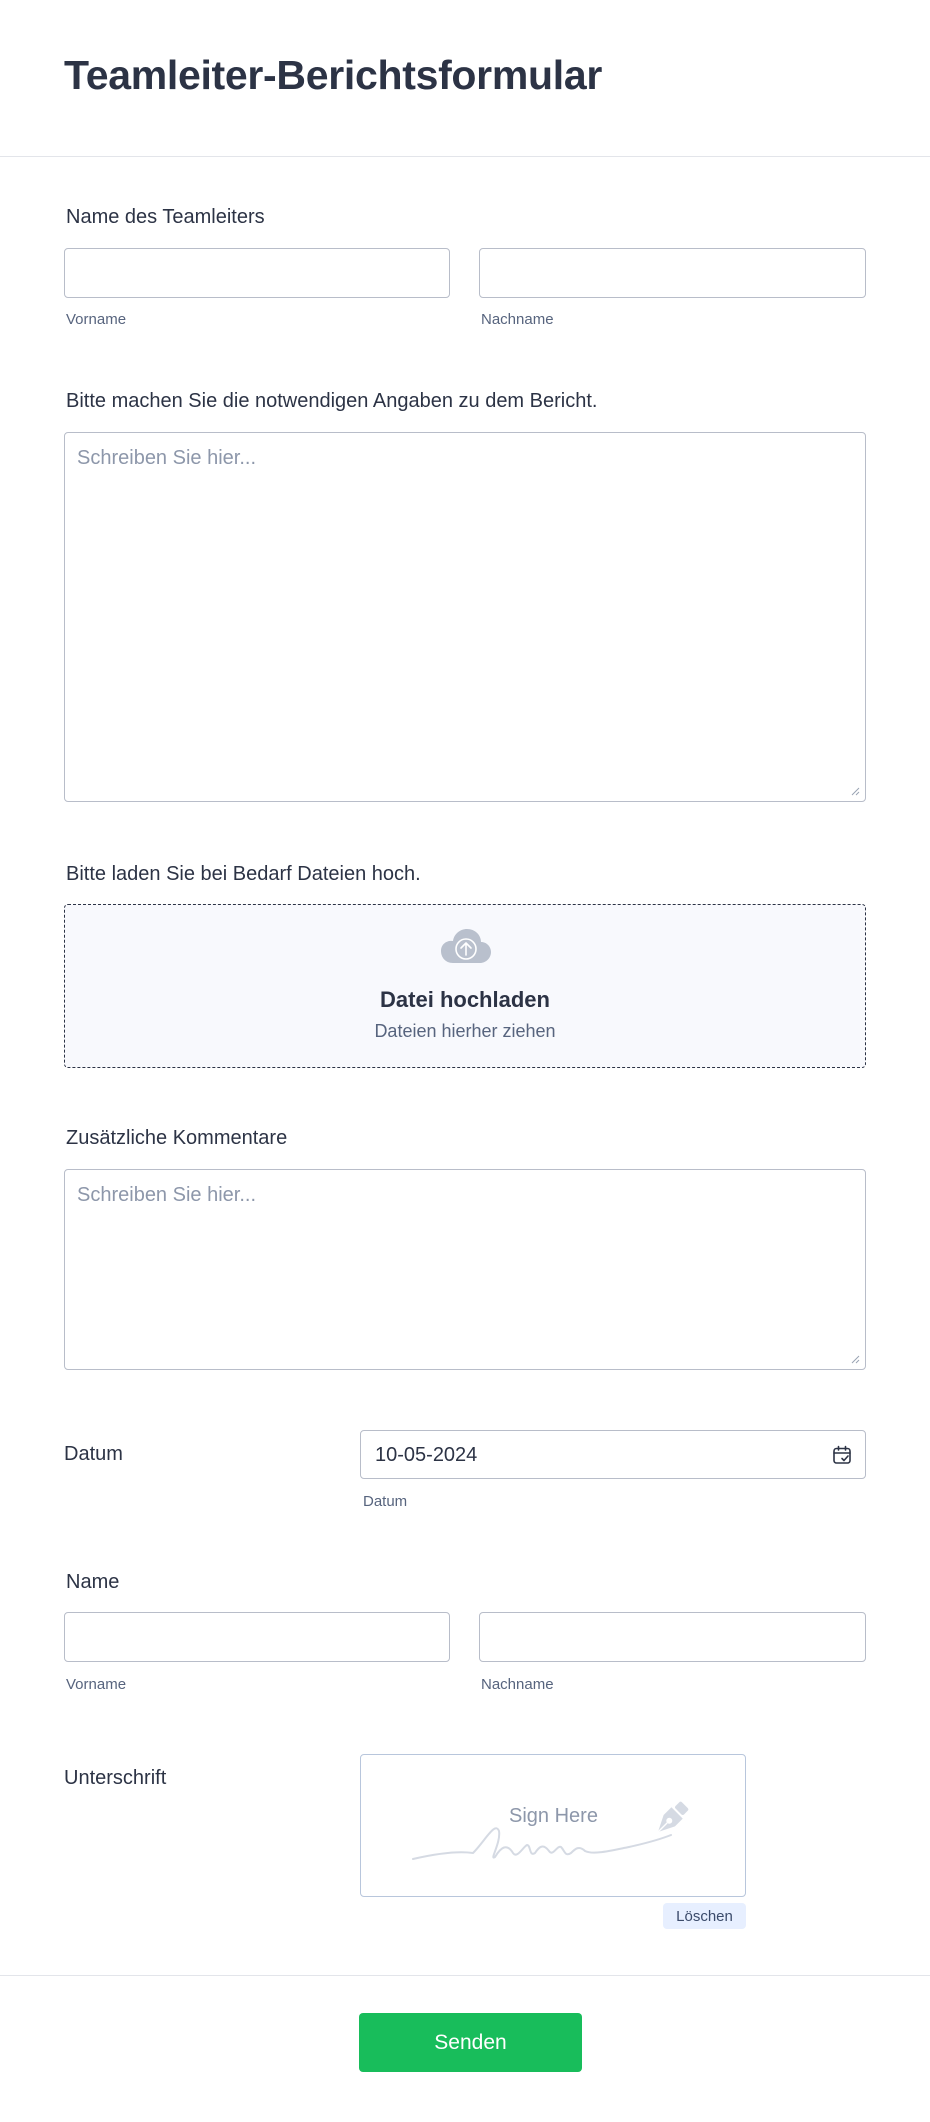 The image size is (930, 2122). I want to click on comments-label: Zusätzliche Kommentare, so click(177, 1138).